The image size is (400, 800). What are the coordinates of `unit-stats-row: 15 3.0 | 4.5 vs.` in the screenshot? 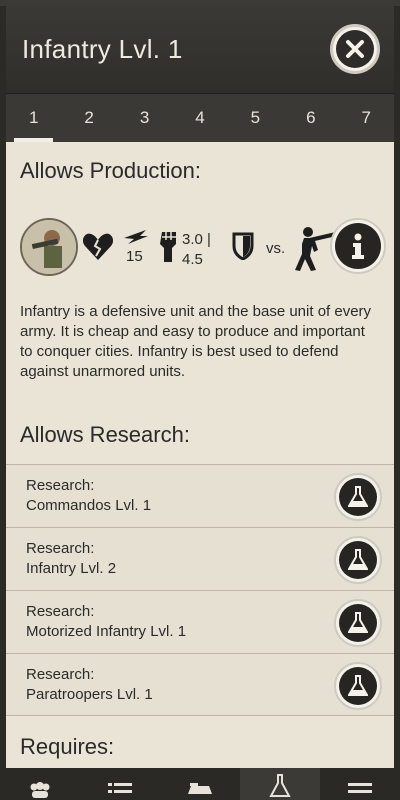 It's located at (205, 249).